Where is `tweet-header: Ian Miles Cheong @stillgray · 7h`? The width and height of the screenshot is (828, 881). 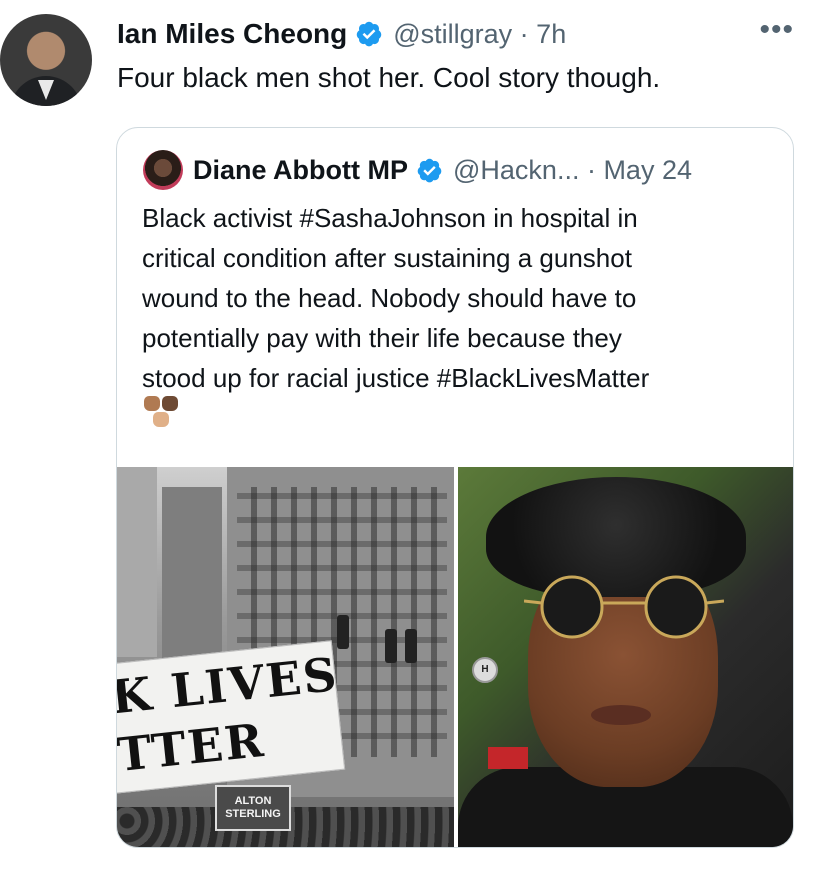
tweet-header: Ian Miles Cheong @stillgray · 7h is located at coordinates (341, 34).